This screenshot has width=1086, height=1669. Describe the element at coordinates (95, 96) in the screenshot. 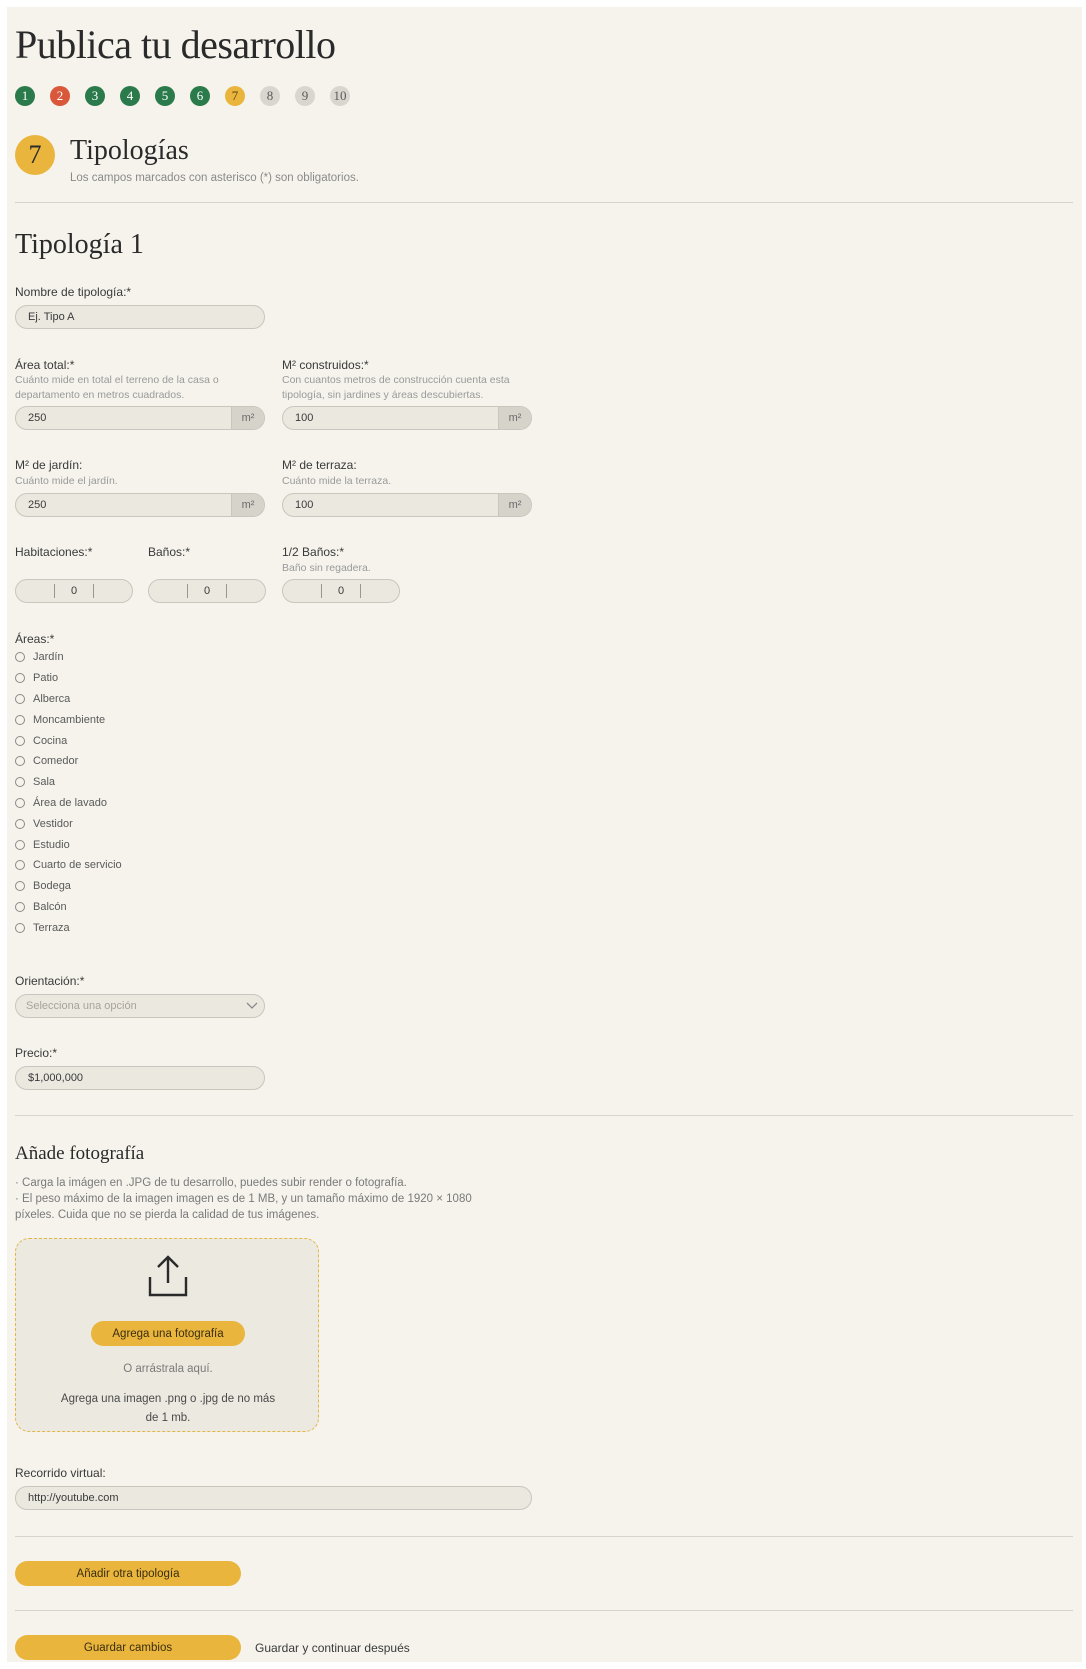

I see `step-3: 3` at that location.